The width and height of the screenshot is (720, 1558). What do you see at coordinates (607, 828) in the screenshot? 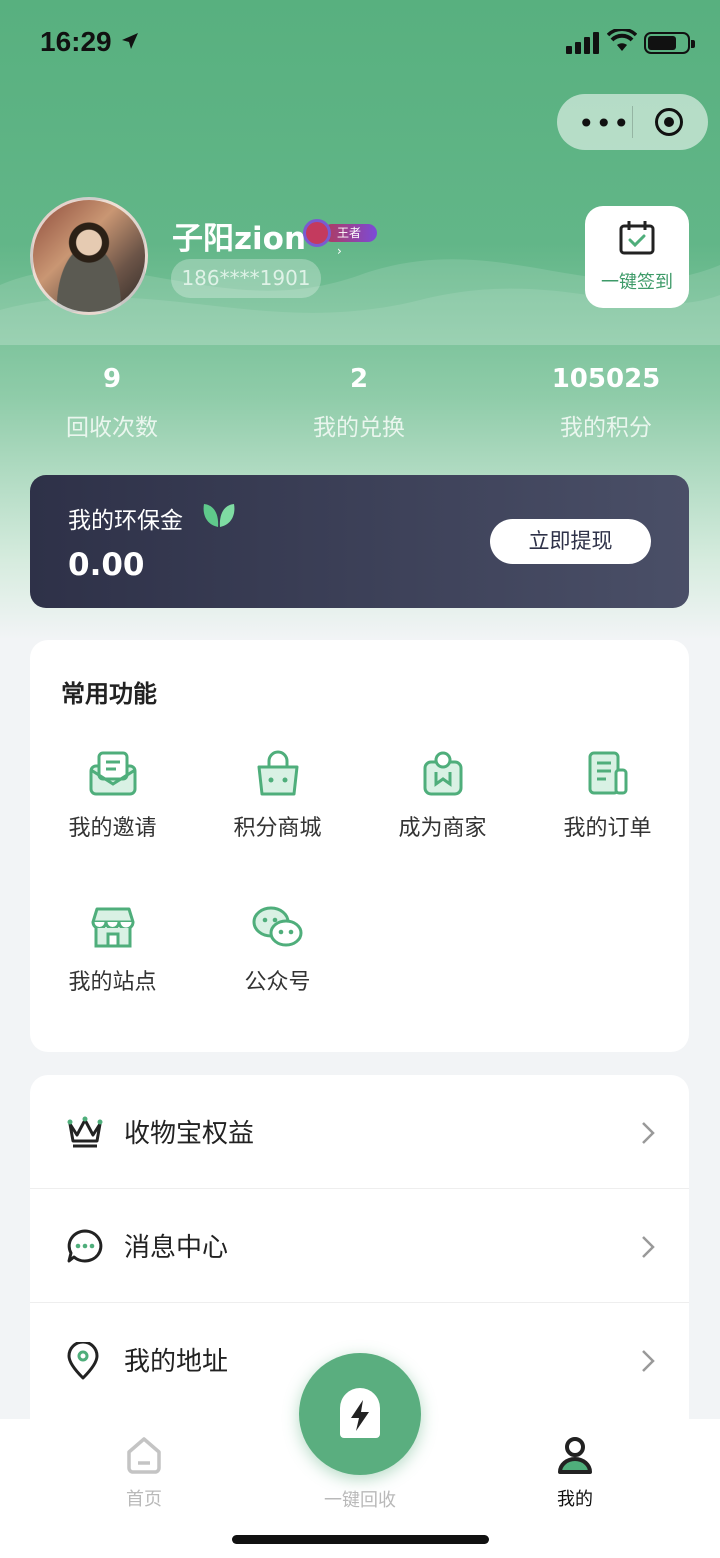
I see `func-label: 我的订单` at bounding box center [607, 828].